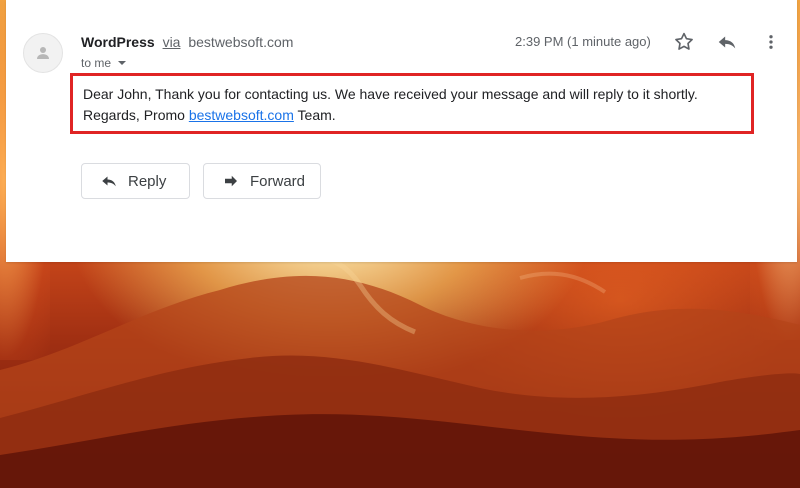  What do you see at coordinates (314, 115) in the screenshot?
I see `message-text-after-link: Team.` at bounding box center [314, 115].